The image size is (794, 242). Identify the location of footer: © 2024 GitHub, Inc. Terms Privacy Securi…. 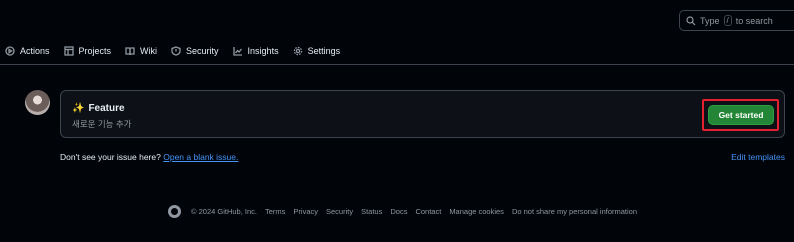
(402, 211).